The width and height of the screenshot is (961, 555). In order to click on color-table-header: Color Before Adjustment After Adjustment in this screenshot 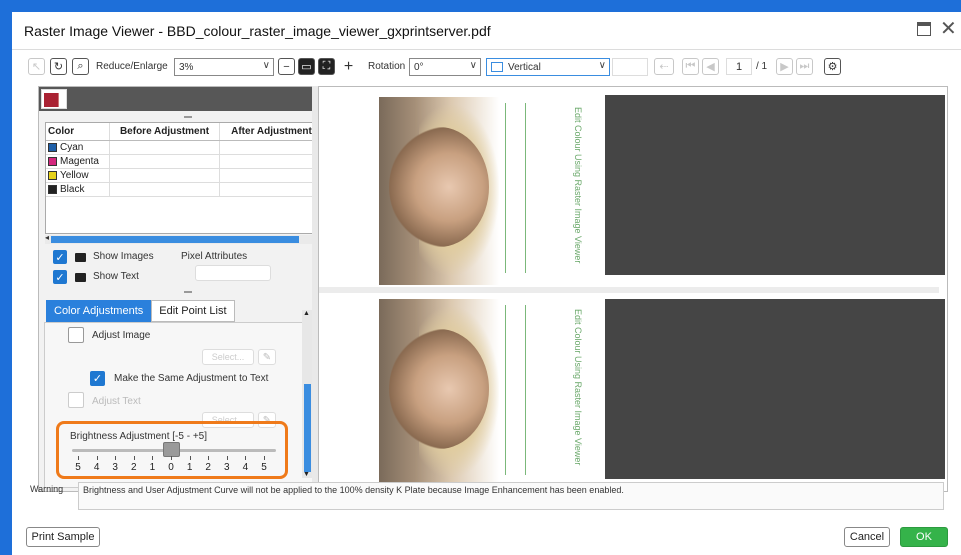, I will do `click(185, 132)`.